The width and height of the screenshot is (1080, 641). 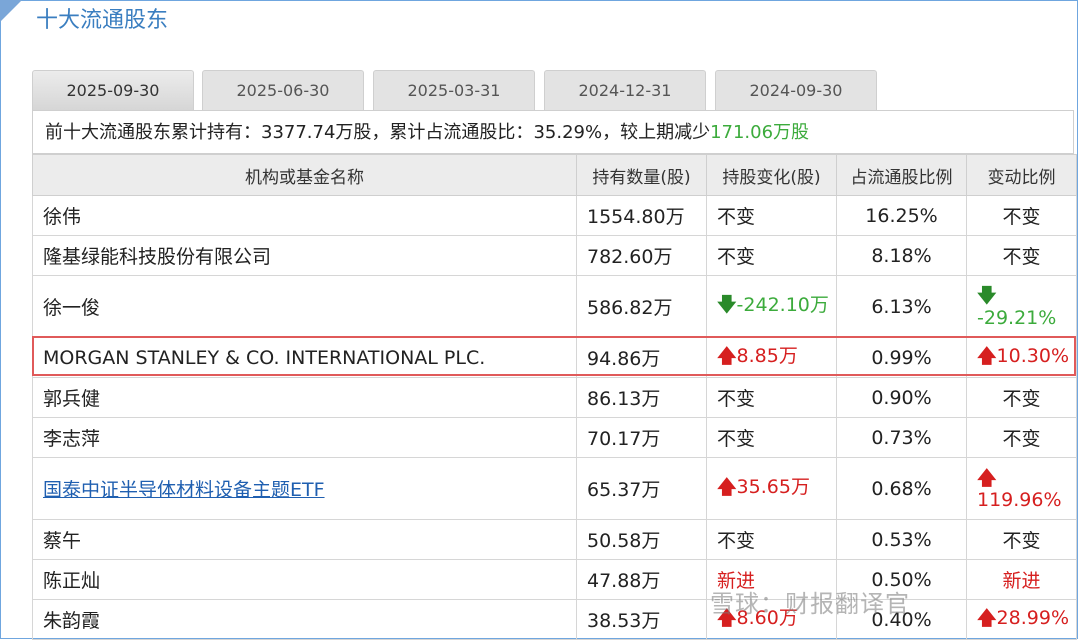 I want to click on tab-2025-09-30: 2025-09-30, so click(x=113, y=90).